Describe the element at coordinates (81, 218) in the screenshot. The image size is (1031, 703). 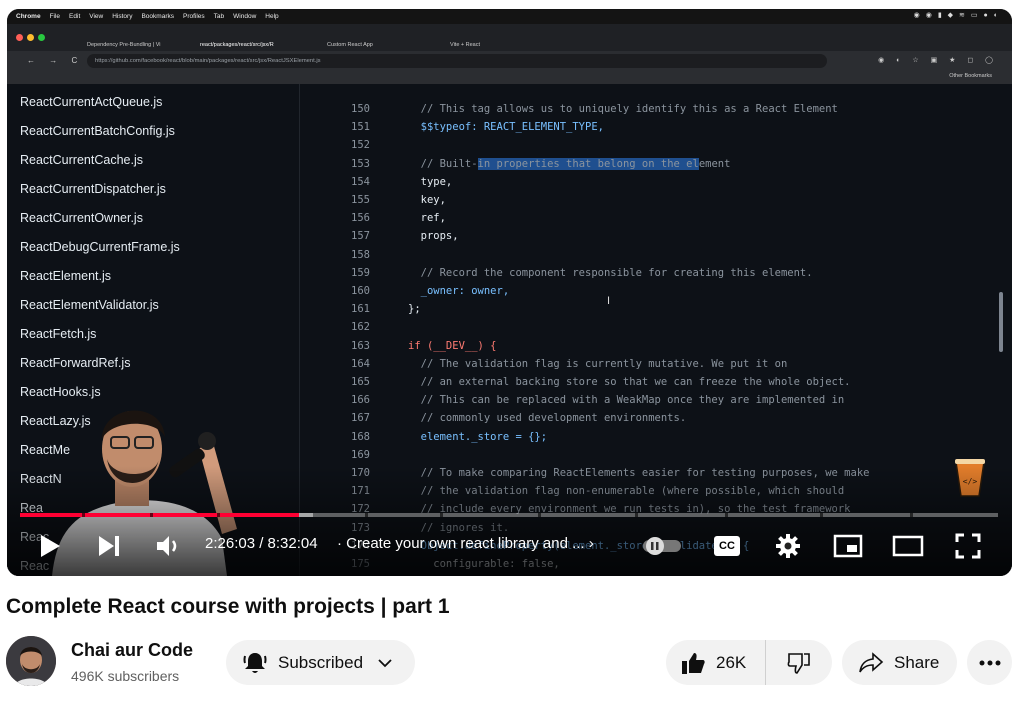
I see `recorded-file-item: ReactCurrentOwner.js` at that location.